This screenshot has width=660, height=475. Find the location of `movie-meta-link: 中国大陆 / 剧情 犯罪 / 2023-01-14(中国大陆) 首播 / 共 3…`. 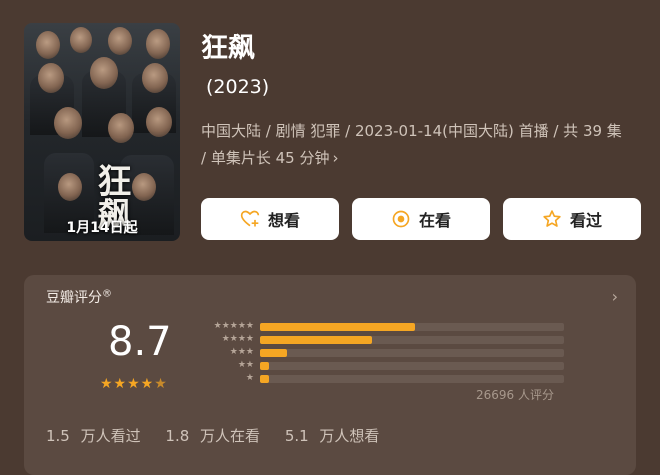

movie-meta-link: 中国大陆 / 剧情 犯罪 / 2023-01-14(中国大陆) 首播 / 共 3… is located at coordinates (416, 145).